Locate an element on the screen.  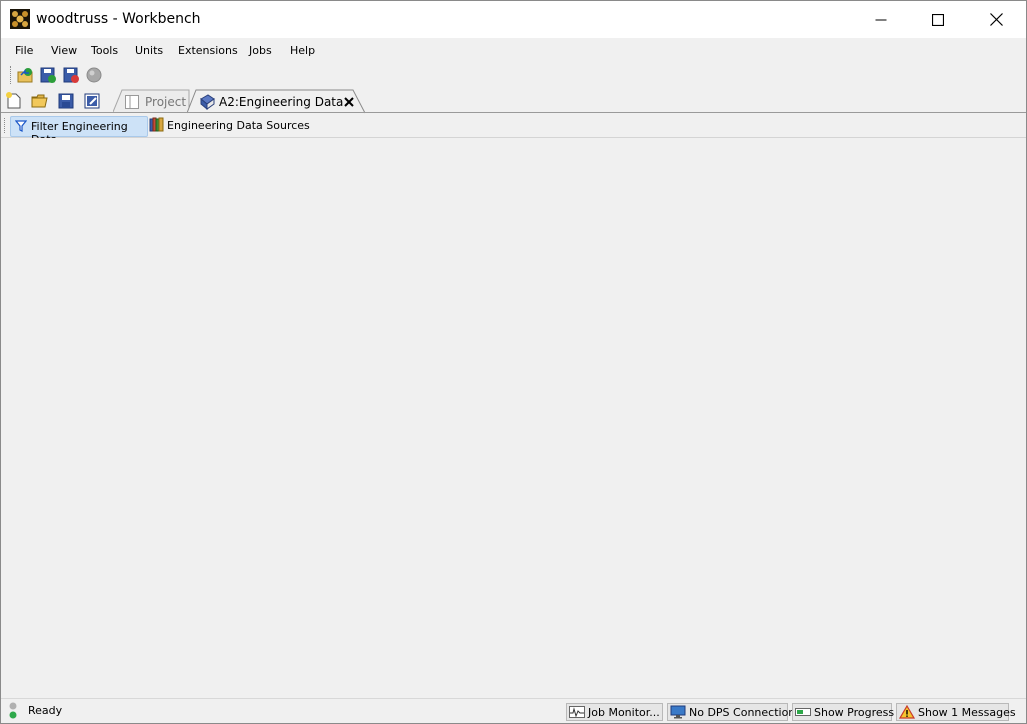
import-icon is located at coordinates (25, 75).